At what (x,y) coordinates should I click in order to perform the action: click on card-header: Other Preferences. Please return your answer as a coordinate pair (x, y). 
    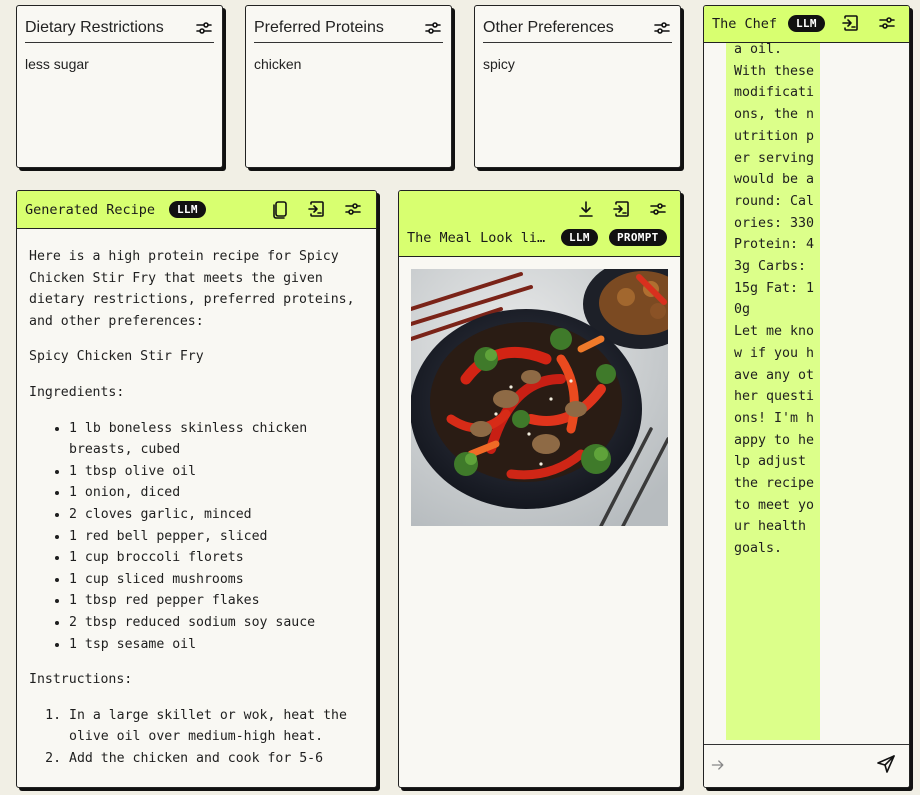
    Looking at the image, I should click on (577, 28).